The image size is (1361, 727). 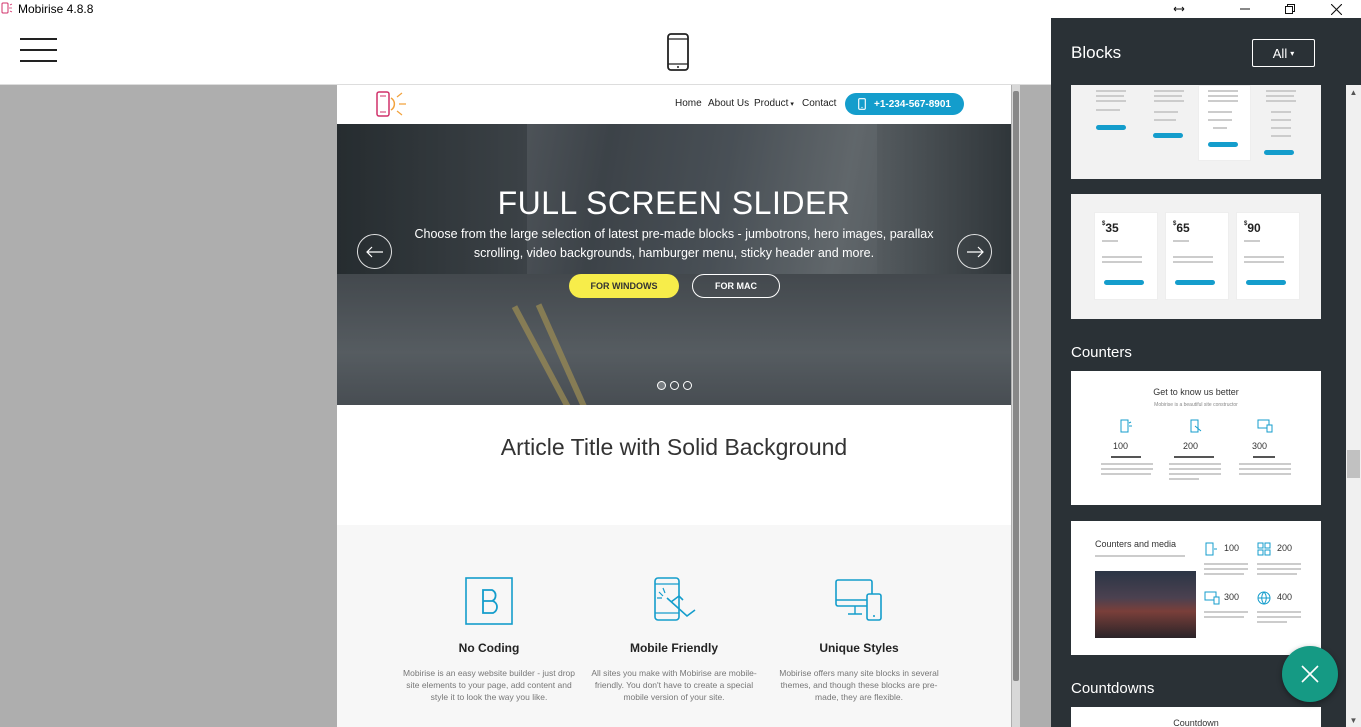 I want to click on feature-title: Unique Styles, so click(x=859, y=648).